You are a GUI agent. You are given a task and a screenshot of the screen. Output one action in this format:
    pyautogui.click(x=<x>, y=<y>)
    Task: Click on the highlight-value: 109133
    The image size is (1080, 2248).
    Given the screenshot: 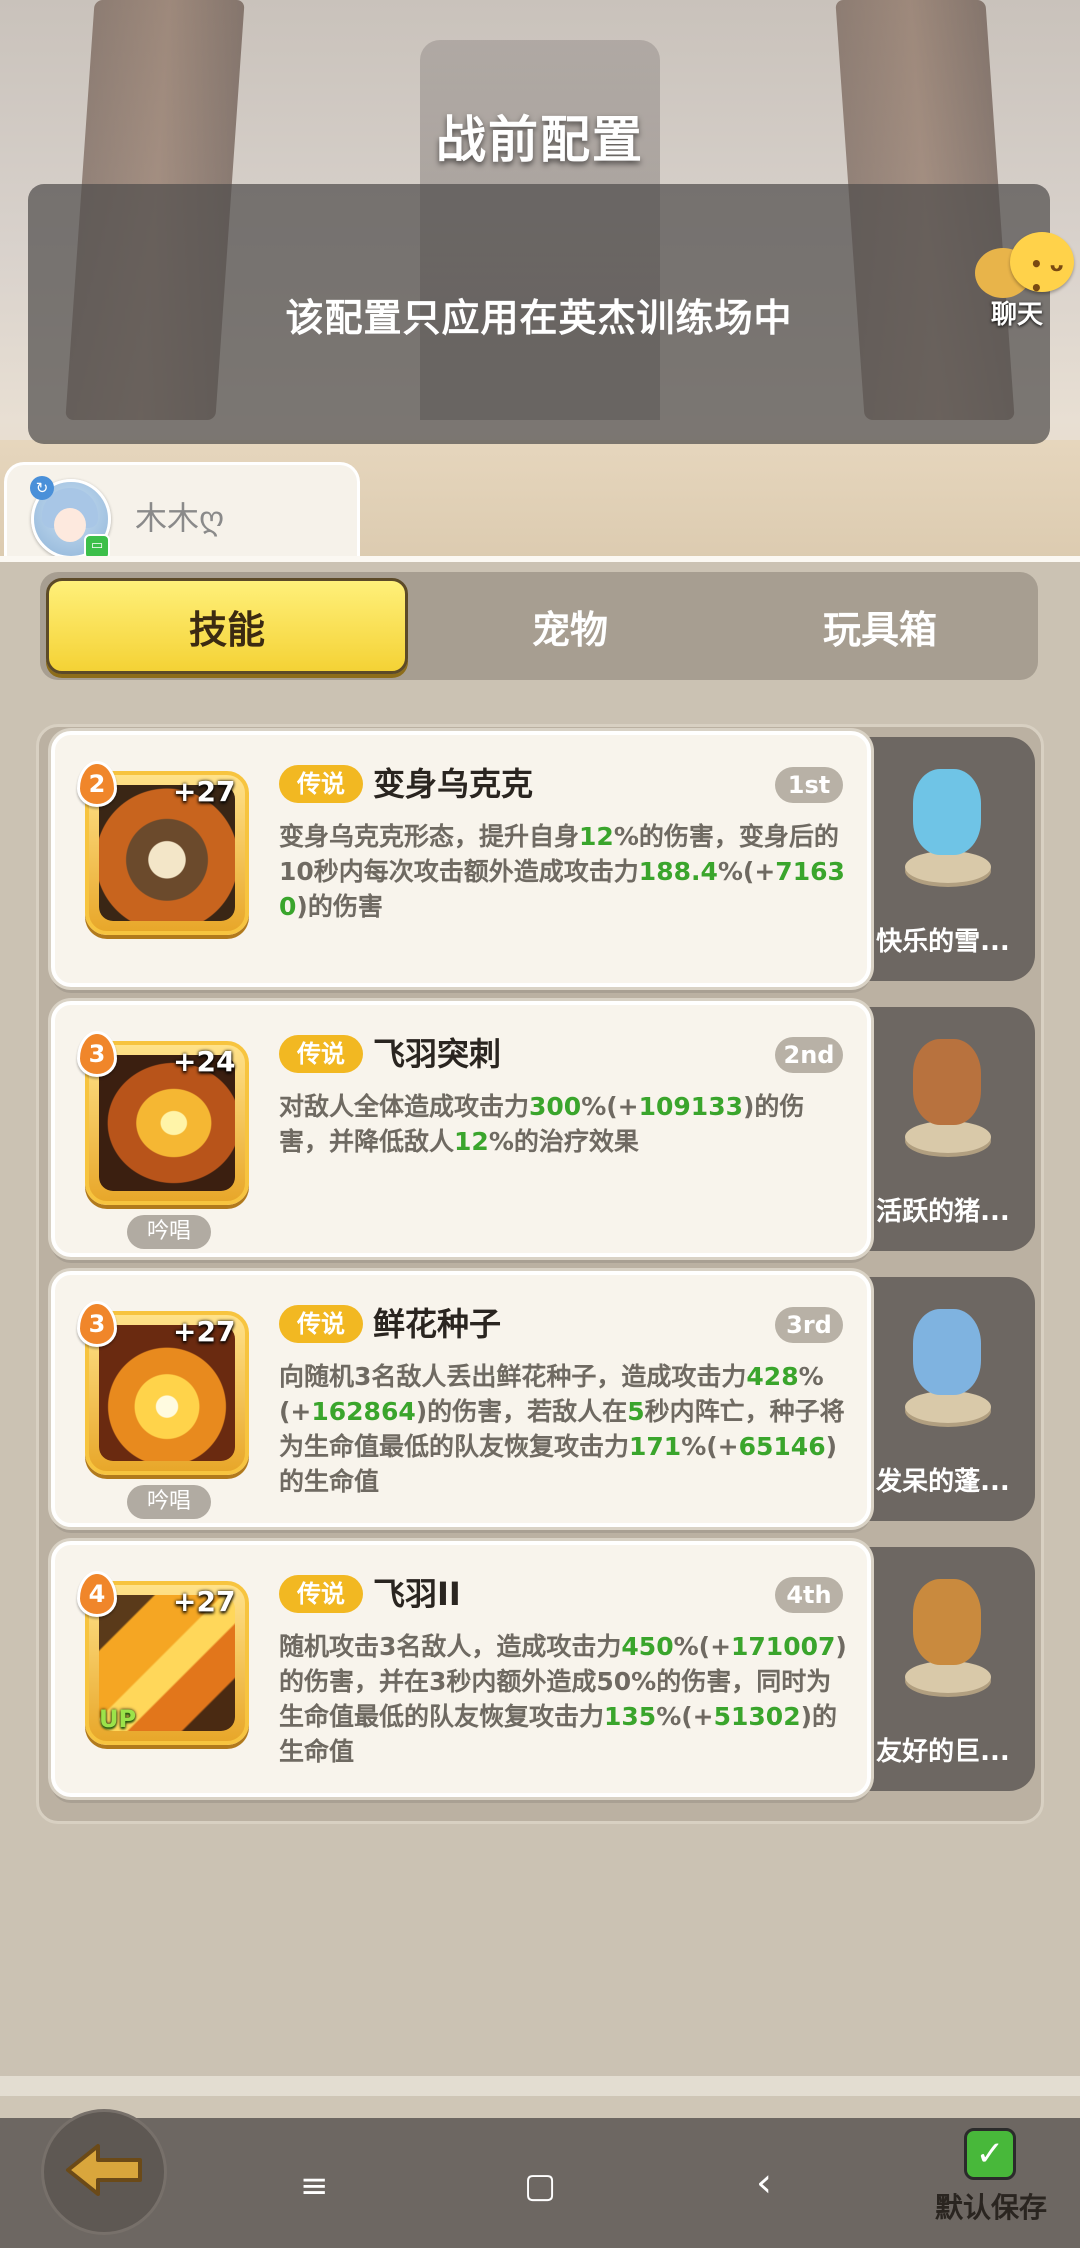 What is the action you would take?
    pyautogui.click(x=690, y=1106)
    